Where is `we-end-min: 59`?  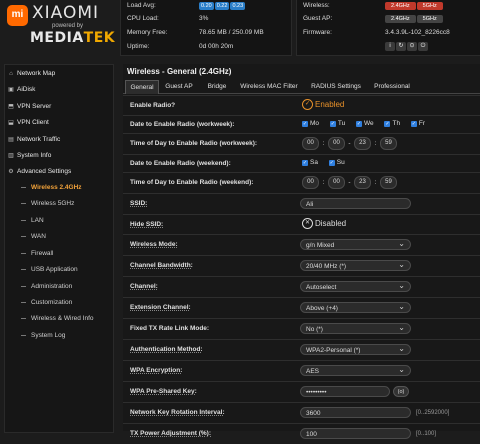 we-end-min: 59 is located at coordinates (388, 182).